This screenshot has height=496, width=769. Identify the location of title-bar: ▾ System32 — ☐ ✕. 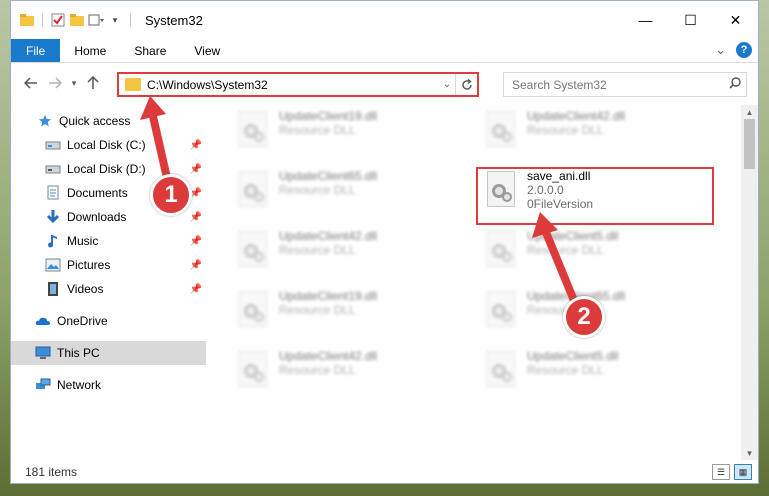
(384, 20).